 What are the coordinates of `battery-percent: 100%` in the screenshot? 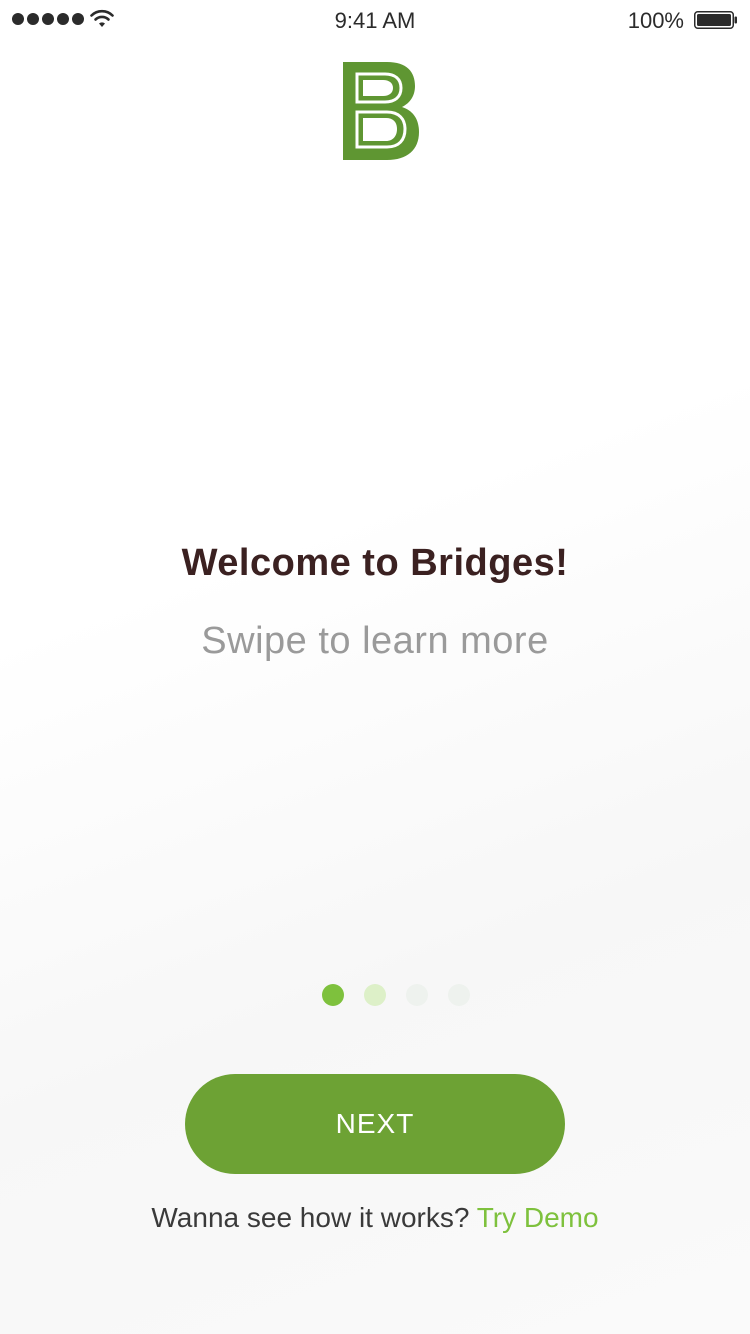 It's located at (655, 20).